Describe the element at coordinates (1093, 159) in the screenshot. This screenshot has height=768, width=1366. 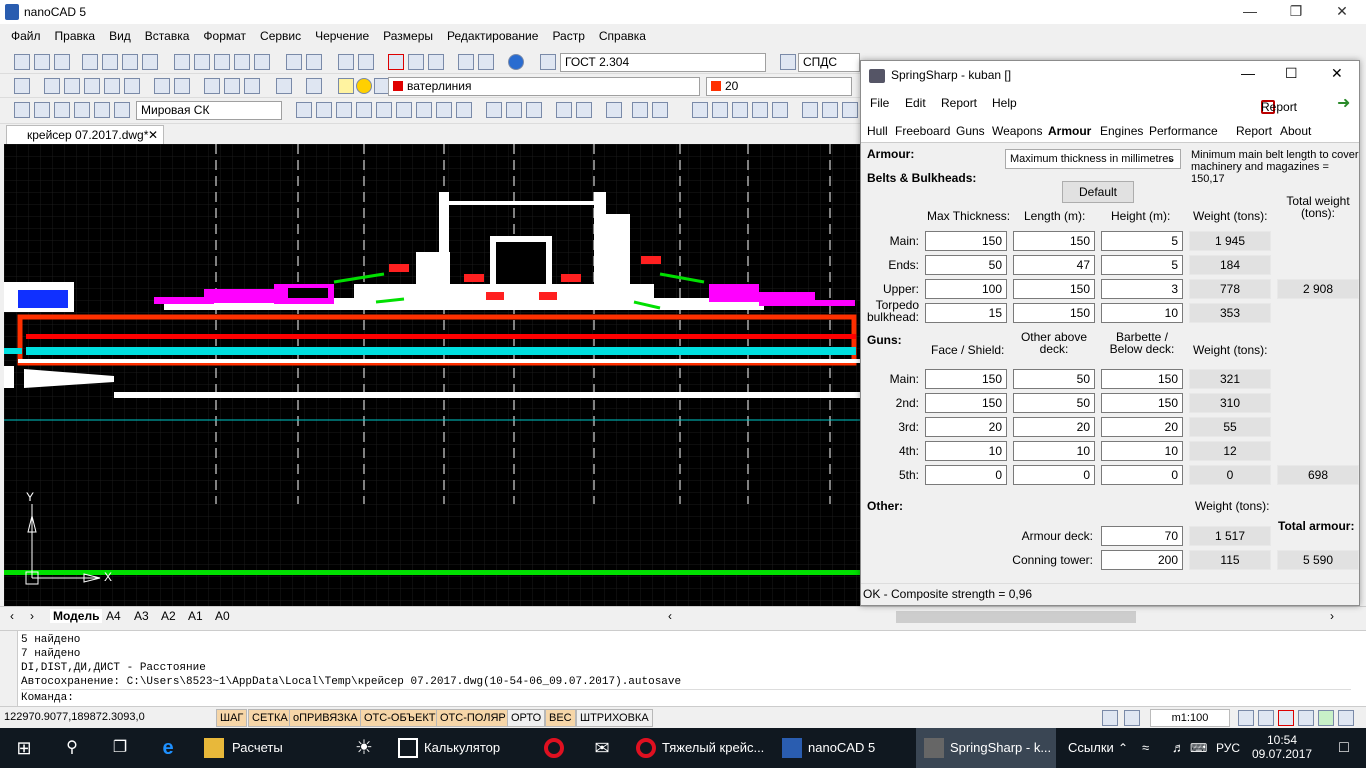
I see `thickness-mode-select: Maximum thickness in millimetres ⌄` at that location.